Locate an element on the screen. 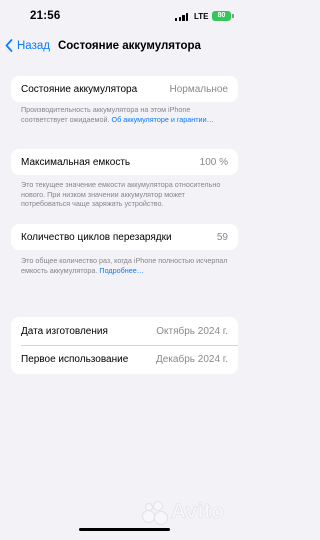  first-use-row: Первое использование Декабрь 2024 г. is located at coordinates (124, 360).